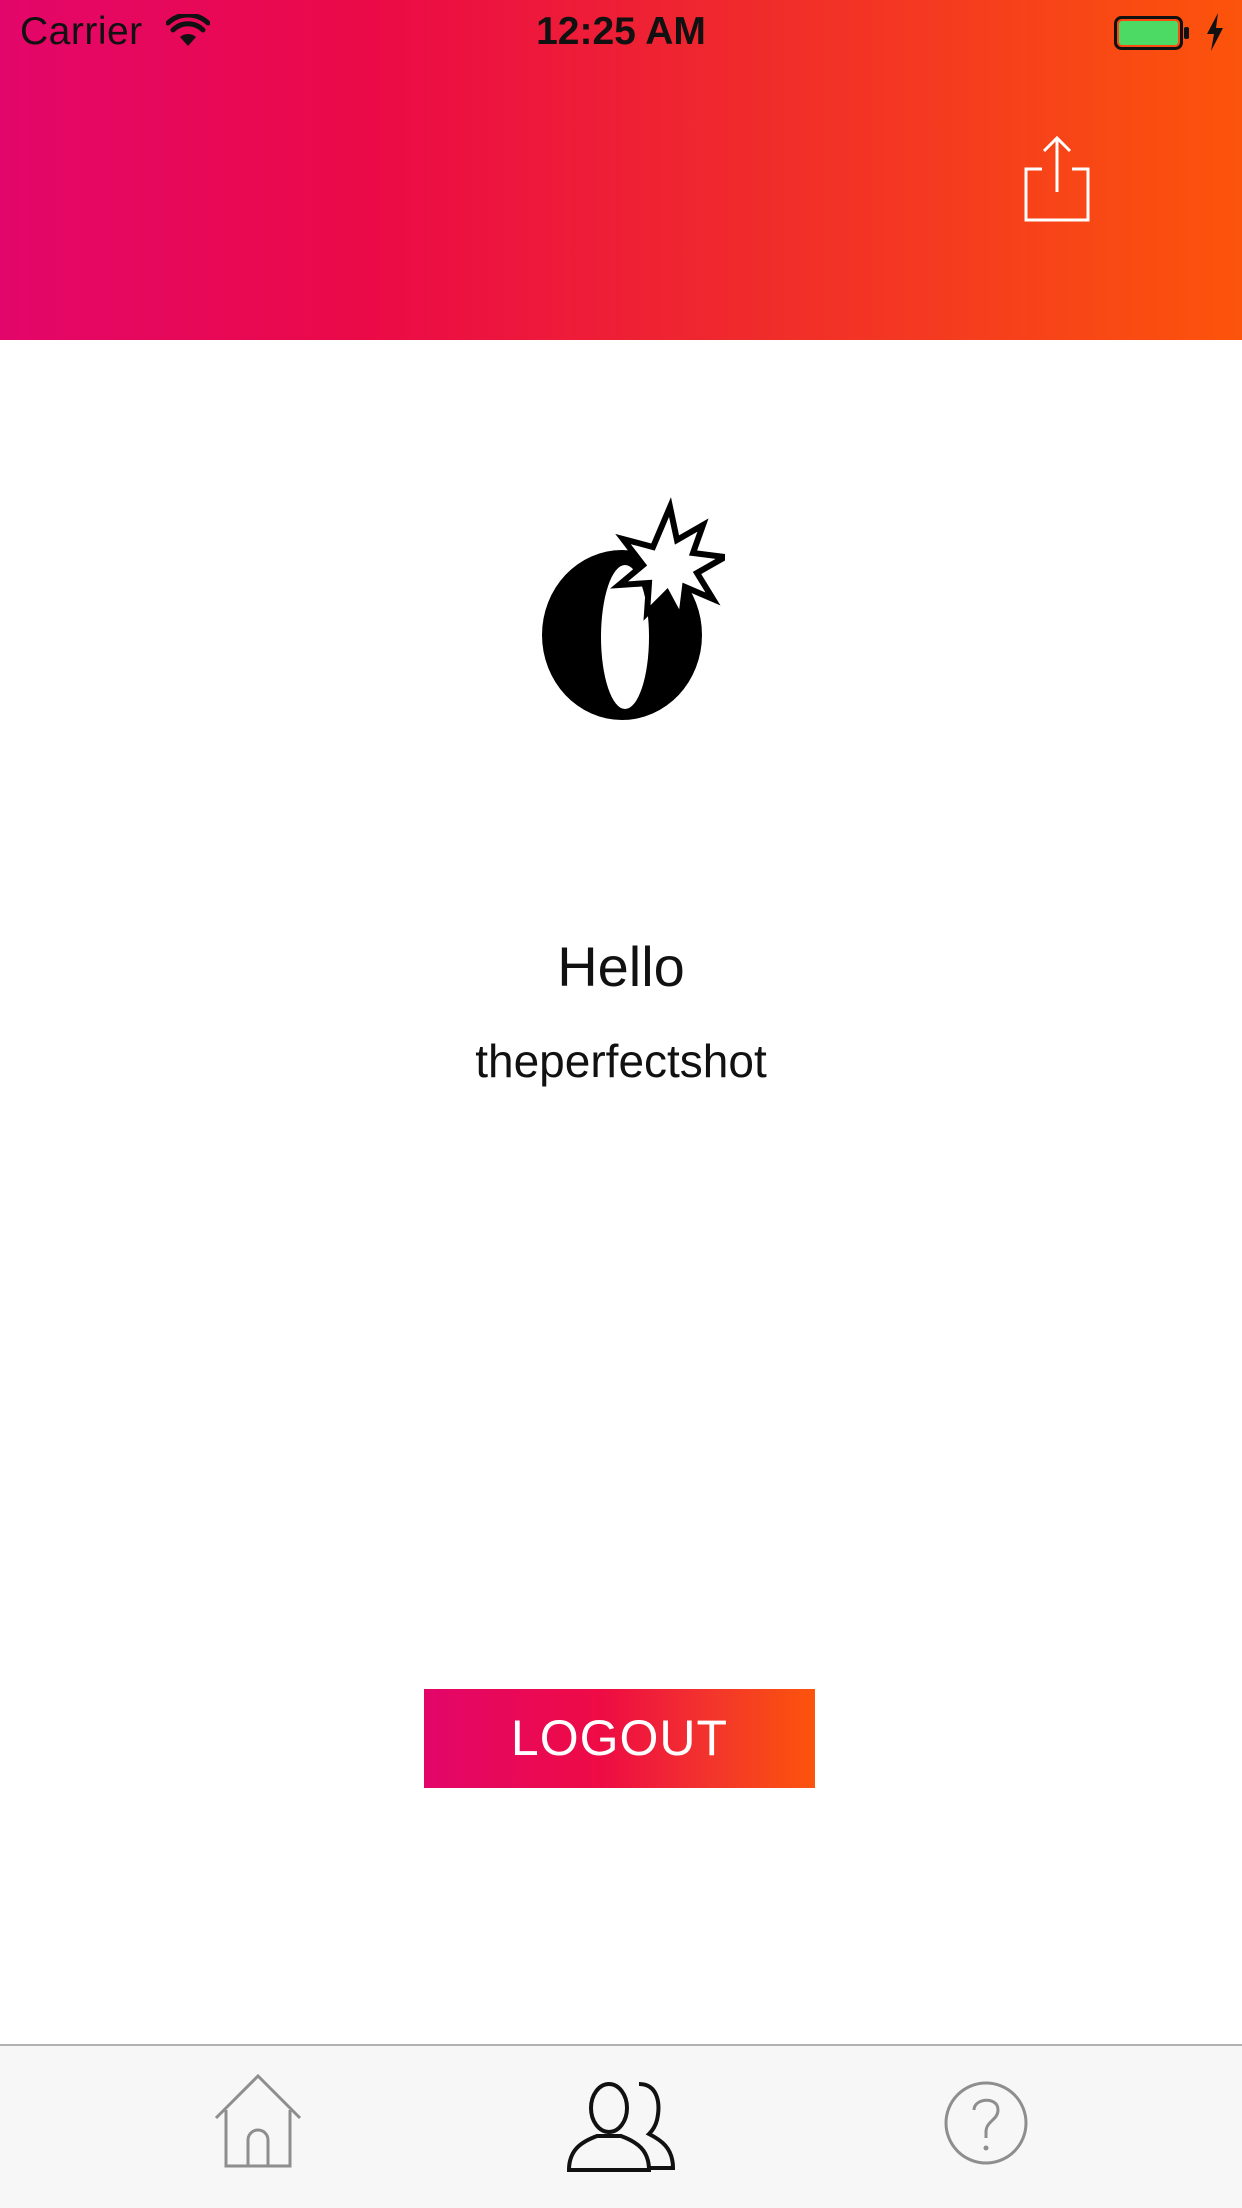 This screenshot has height=2208, width=1242. I want to click on username-text: theperfectshot, so click(621, 1061).